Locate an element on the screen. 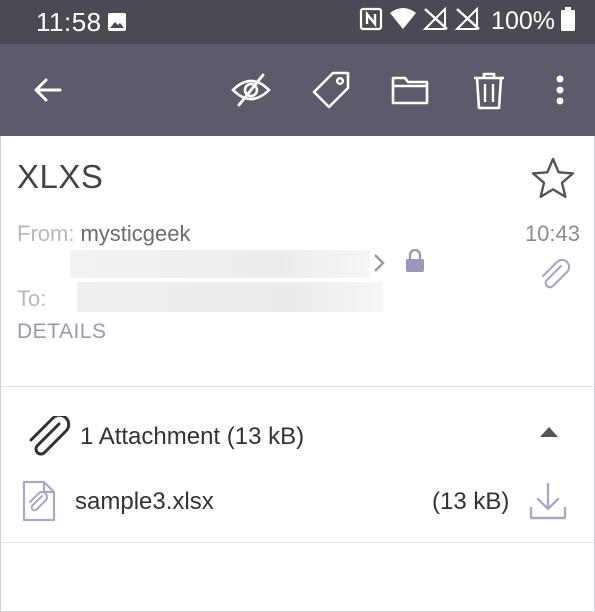  move-to-folder-icon is located at coordinates (410, 90).